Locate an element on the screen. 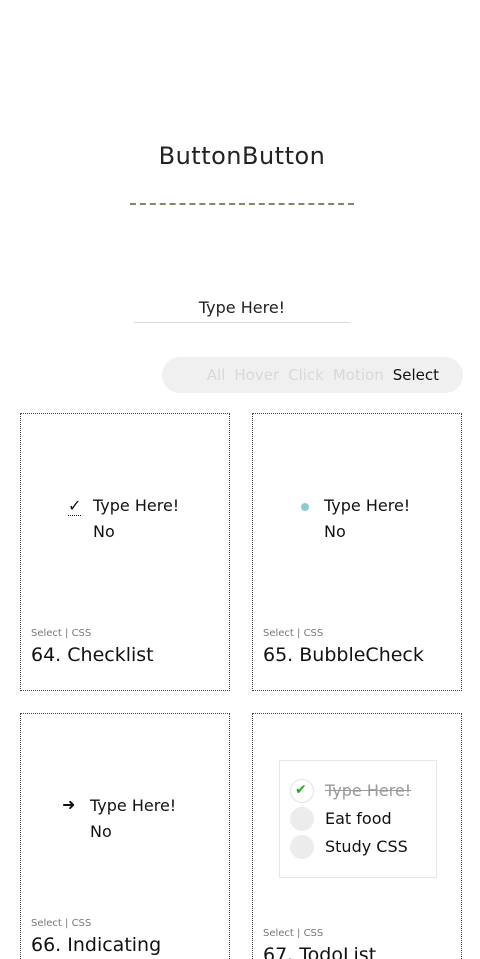 The height and width of the screenshot is (959, 480). todo-checkbox-checked: ✔ is located at coordinates (302, 791).